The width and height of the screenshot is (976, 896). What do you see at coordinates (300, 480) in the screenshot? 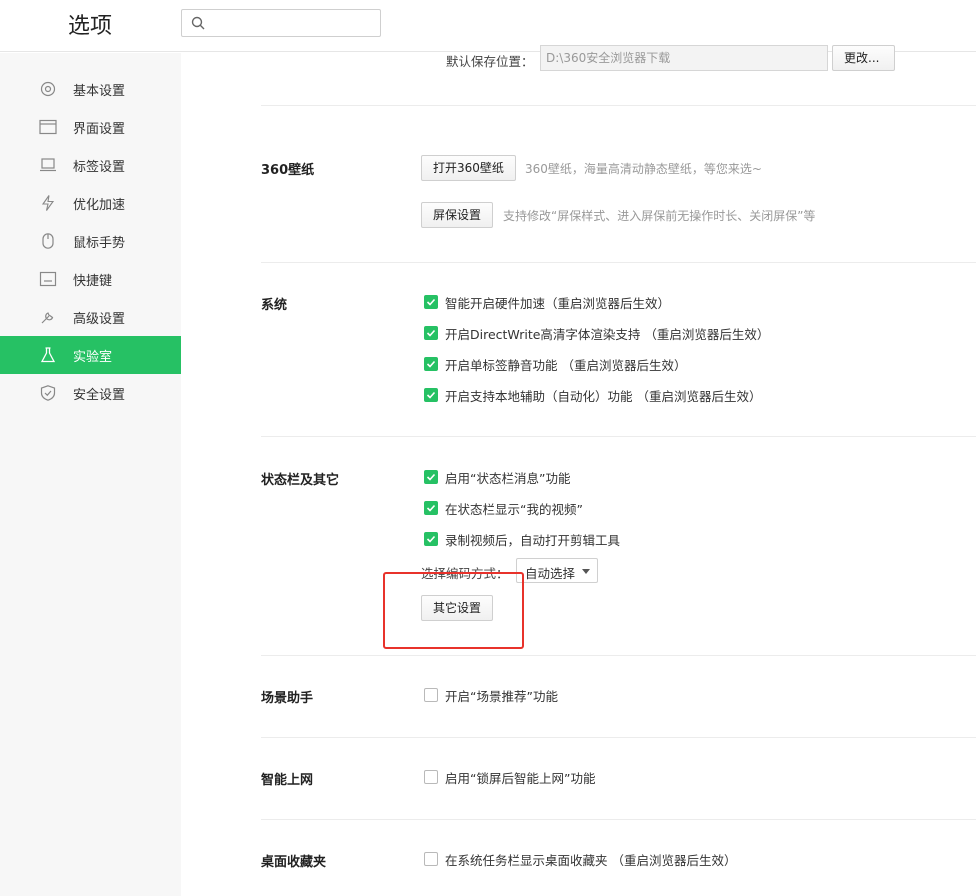
I see `section-title-statusbar: 状态栏及其它` at bounding box center [300, 480].